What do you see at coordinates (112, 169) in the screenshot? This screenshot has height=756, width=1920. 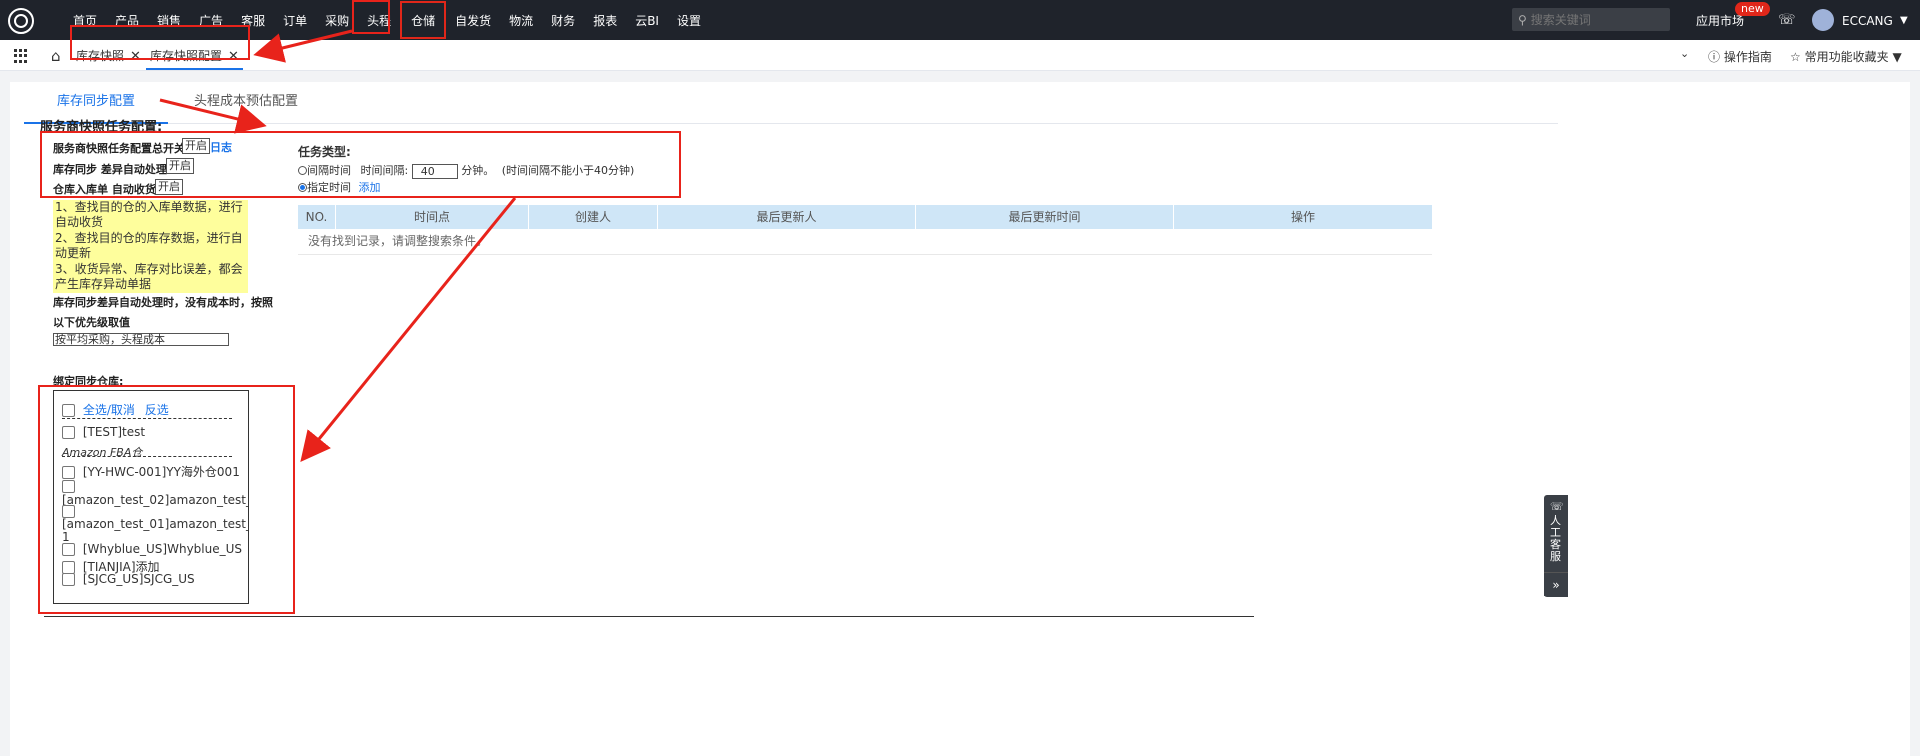 I see `diff-auto-label: 库存同步 差异自动处理:` at bounding box center [112, 169].